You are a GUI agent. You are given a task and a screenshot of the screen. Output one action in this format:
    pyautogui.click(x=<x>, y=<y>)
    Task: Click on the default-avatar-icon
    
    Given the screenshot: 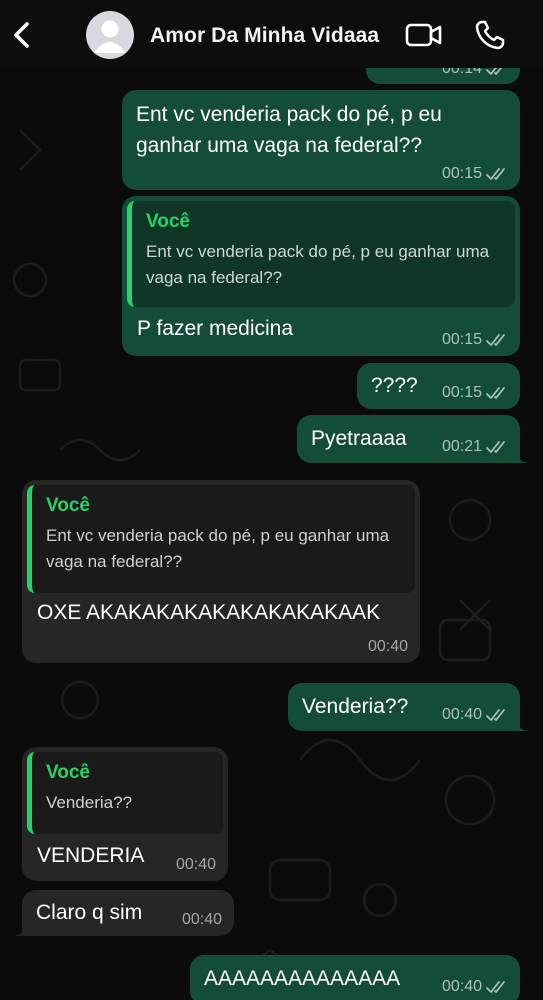 What is the action you would take?
    pyautogui.click(x=110, y=36)
    